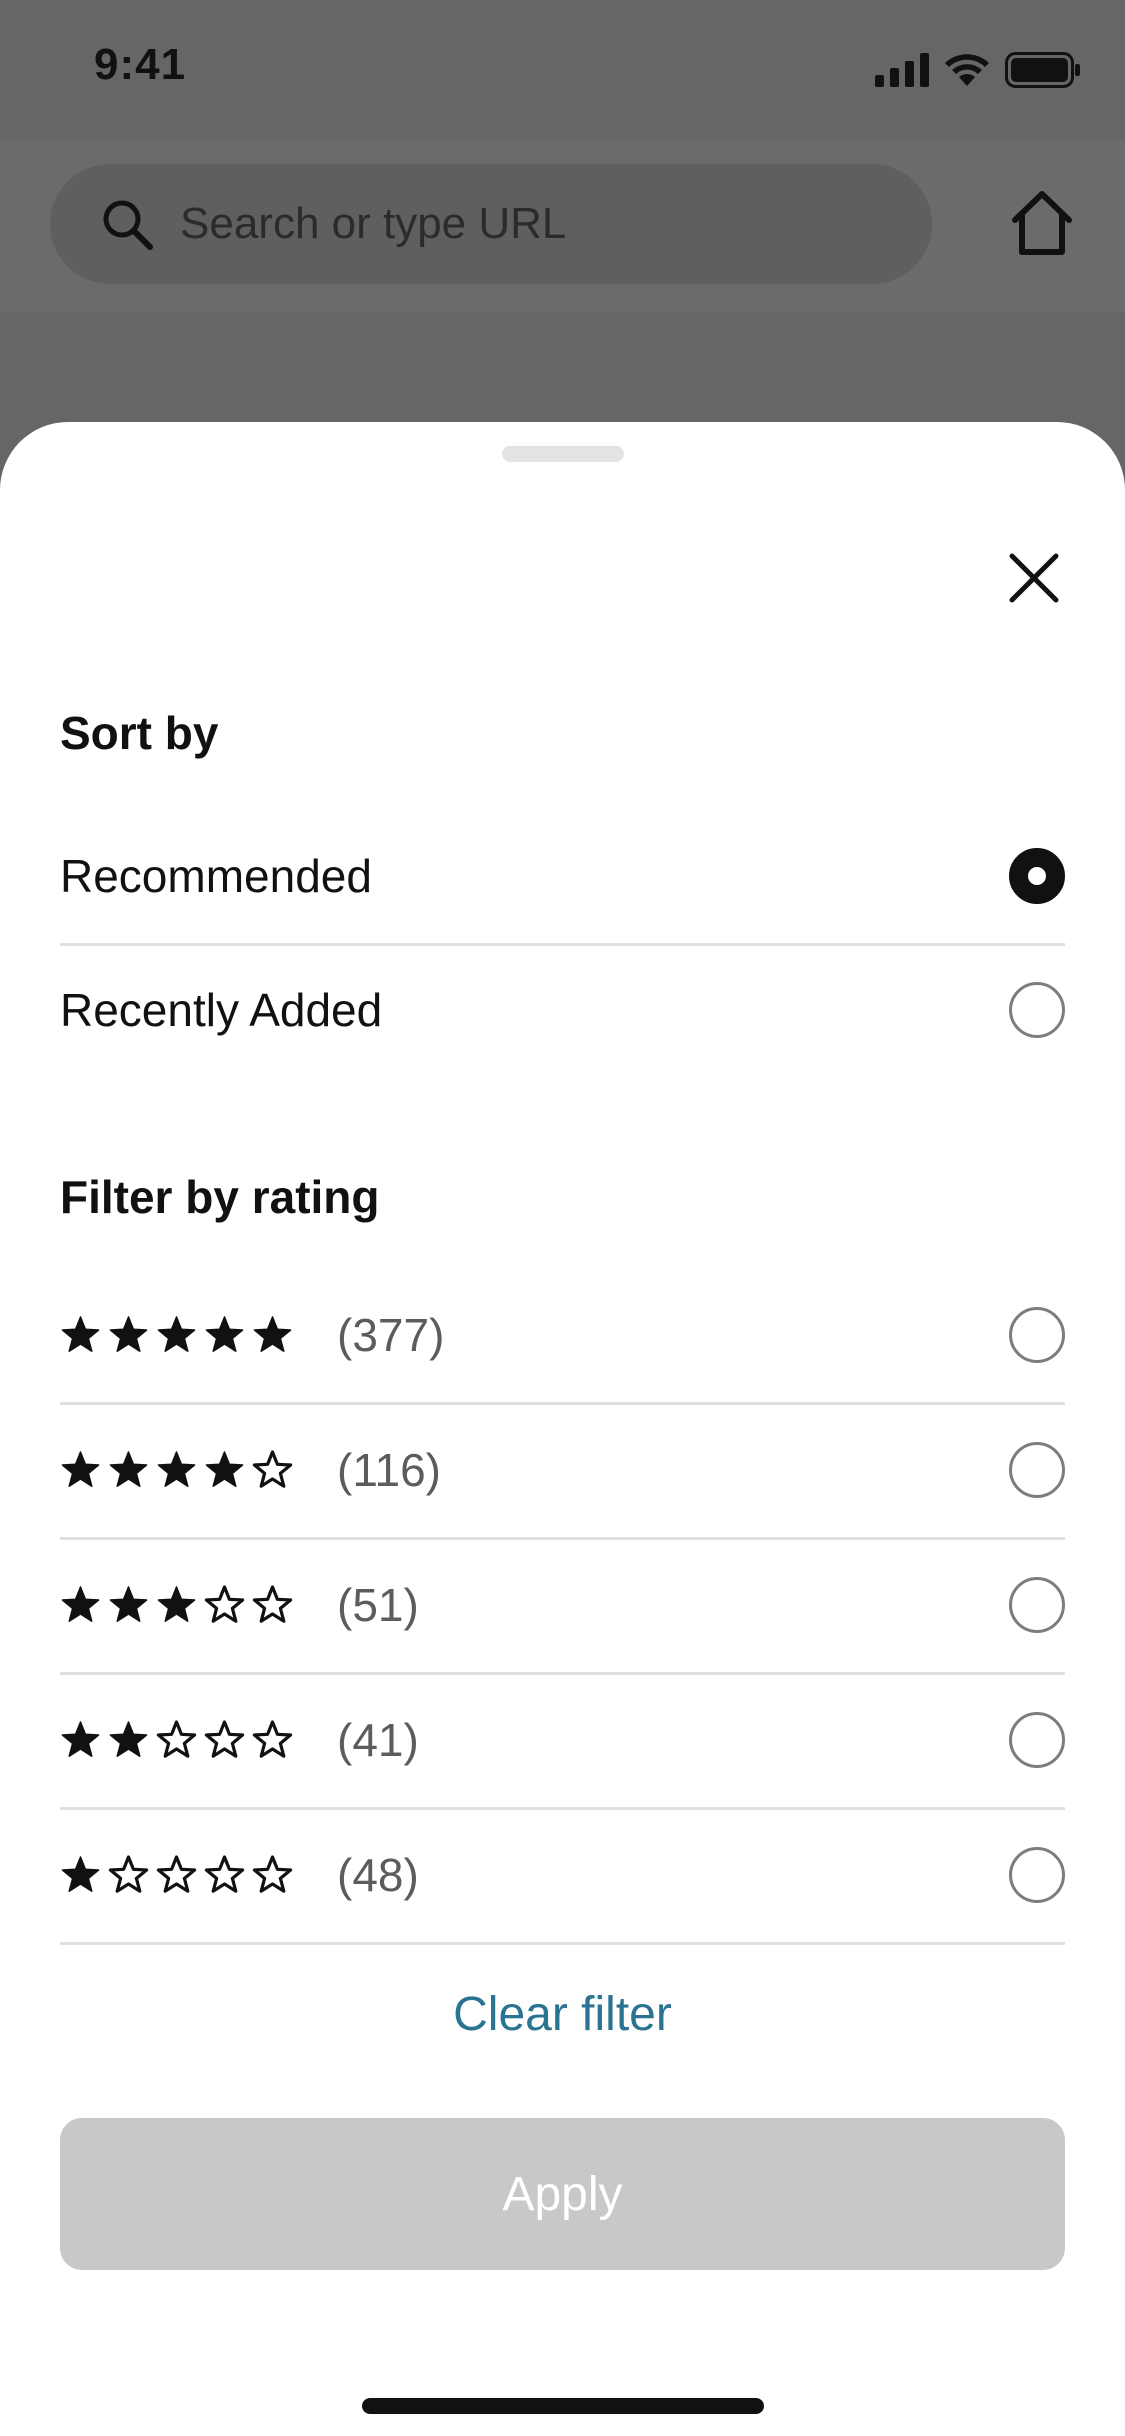 This screenshot has width=1125, height=2436. I want to click on rating-count: (377), so click(391, 1335).